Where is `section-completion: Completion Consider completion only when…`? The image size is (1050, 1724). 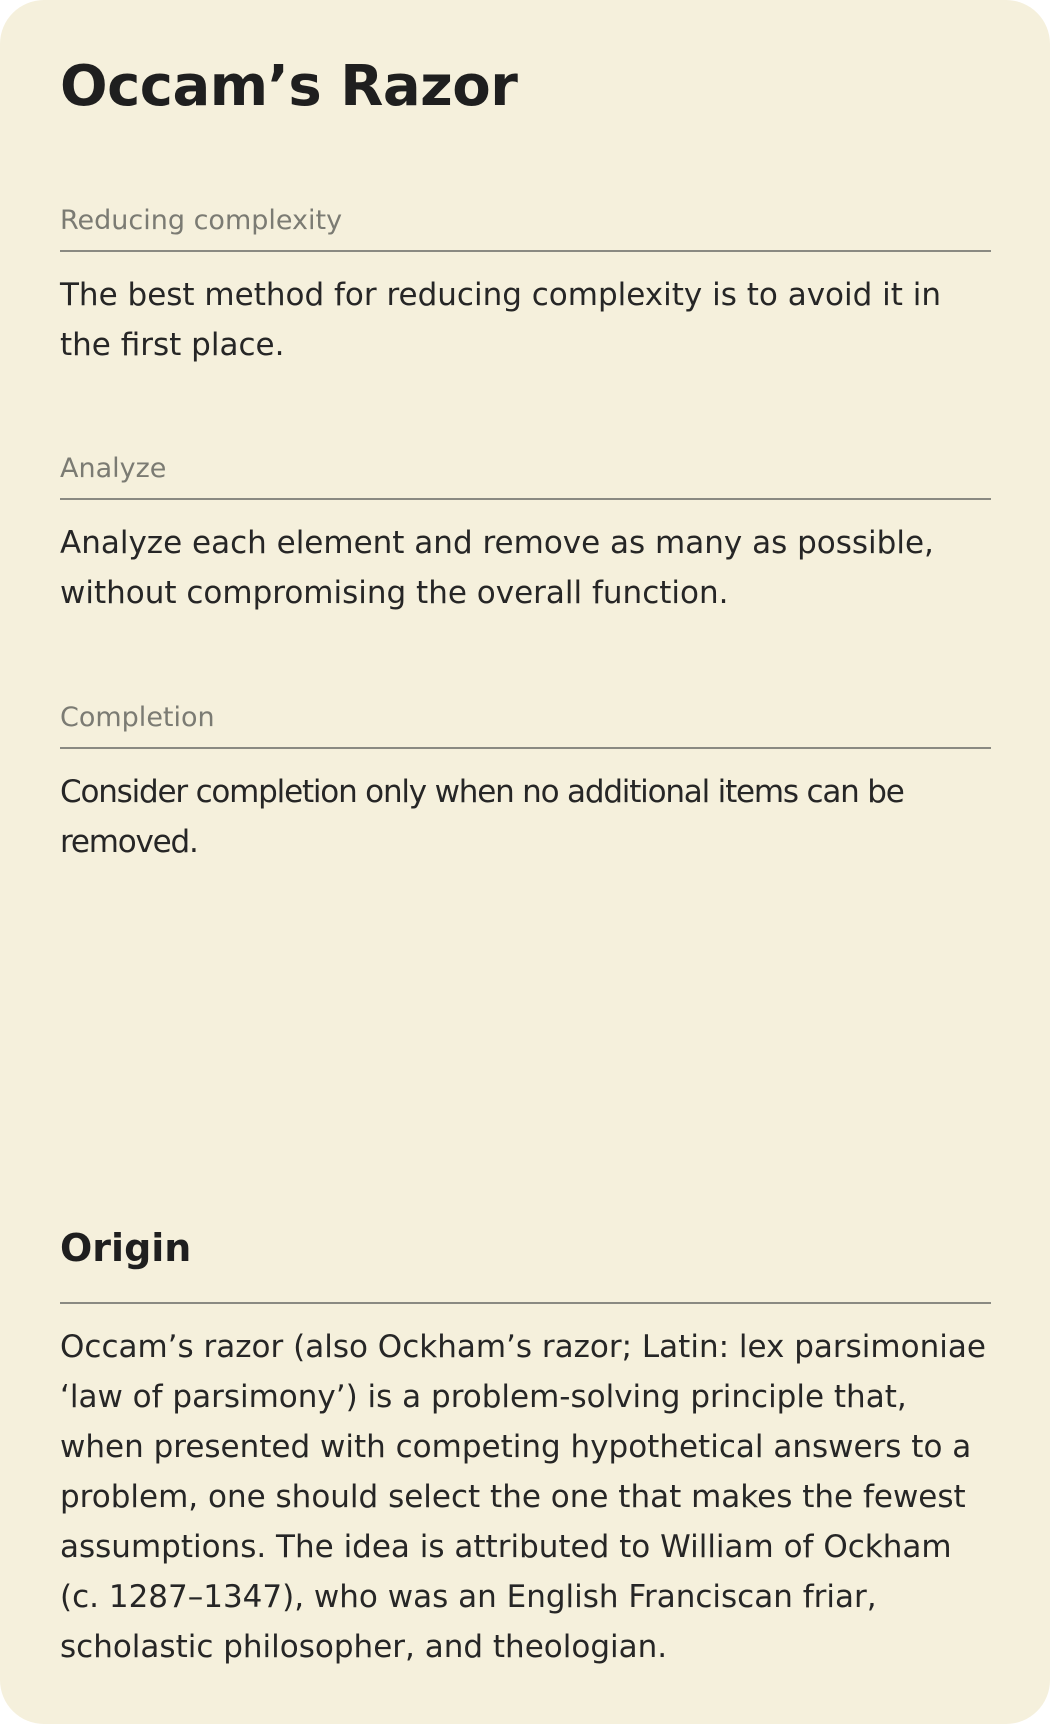 section-completion: Completion Consider completion only when… is located at coordinates (525, 783).